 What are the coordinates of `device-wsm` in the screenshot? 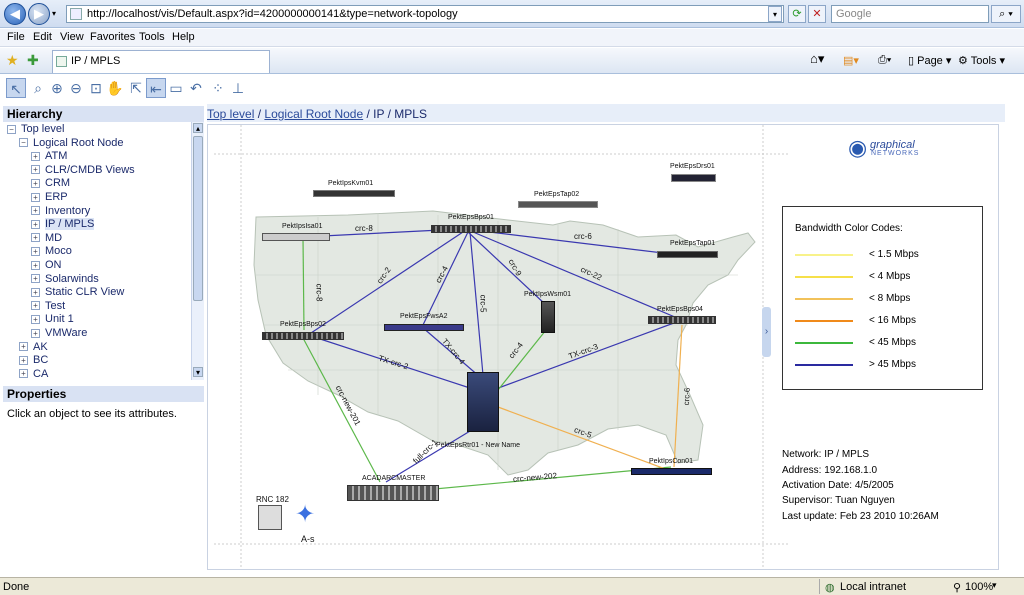 It's located at (548, 317).